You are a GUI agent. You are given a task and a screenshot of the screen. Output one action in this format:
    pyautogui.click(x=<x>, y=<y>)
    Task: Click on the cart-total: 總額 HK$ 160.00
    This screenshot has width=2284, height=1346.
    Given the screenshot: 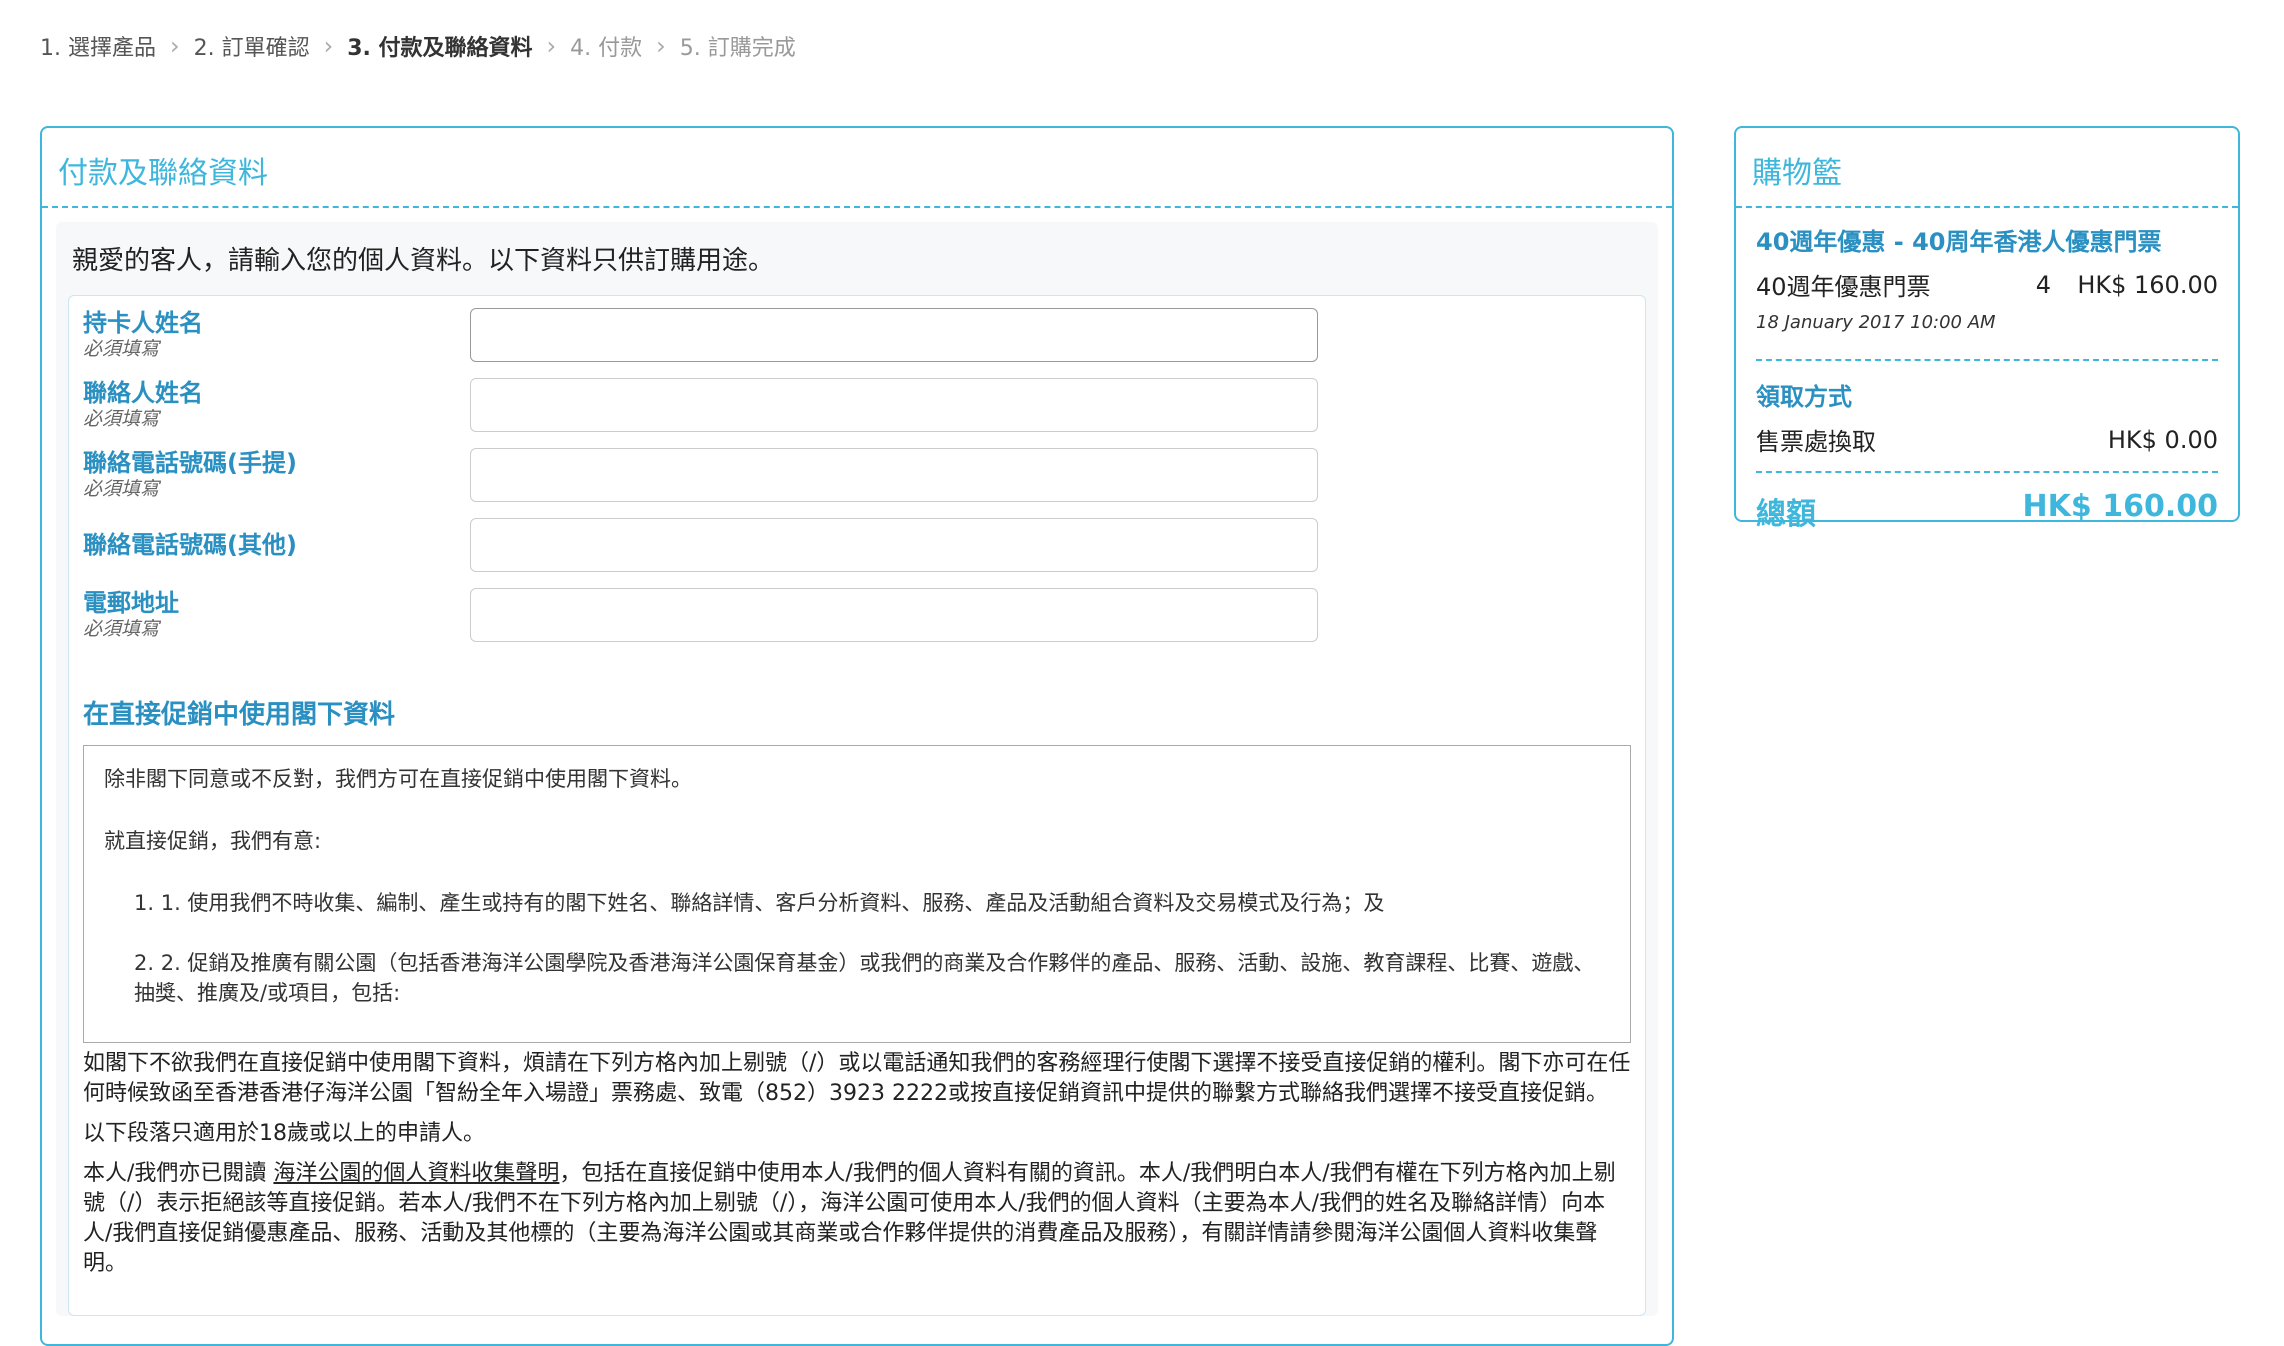 What is the action you would take?
    pyautogui.click(x=1987, y=503)
    